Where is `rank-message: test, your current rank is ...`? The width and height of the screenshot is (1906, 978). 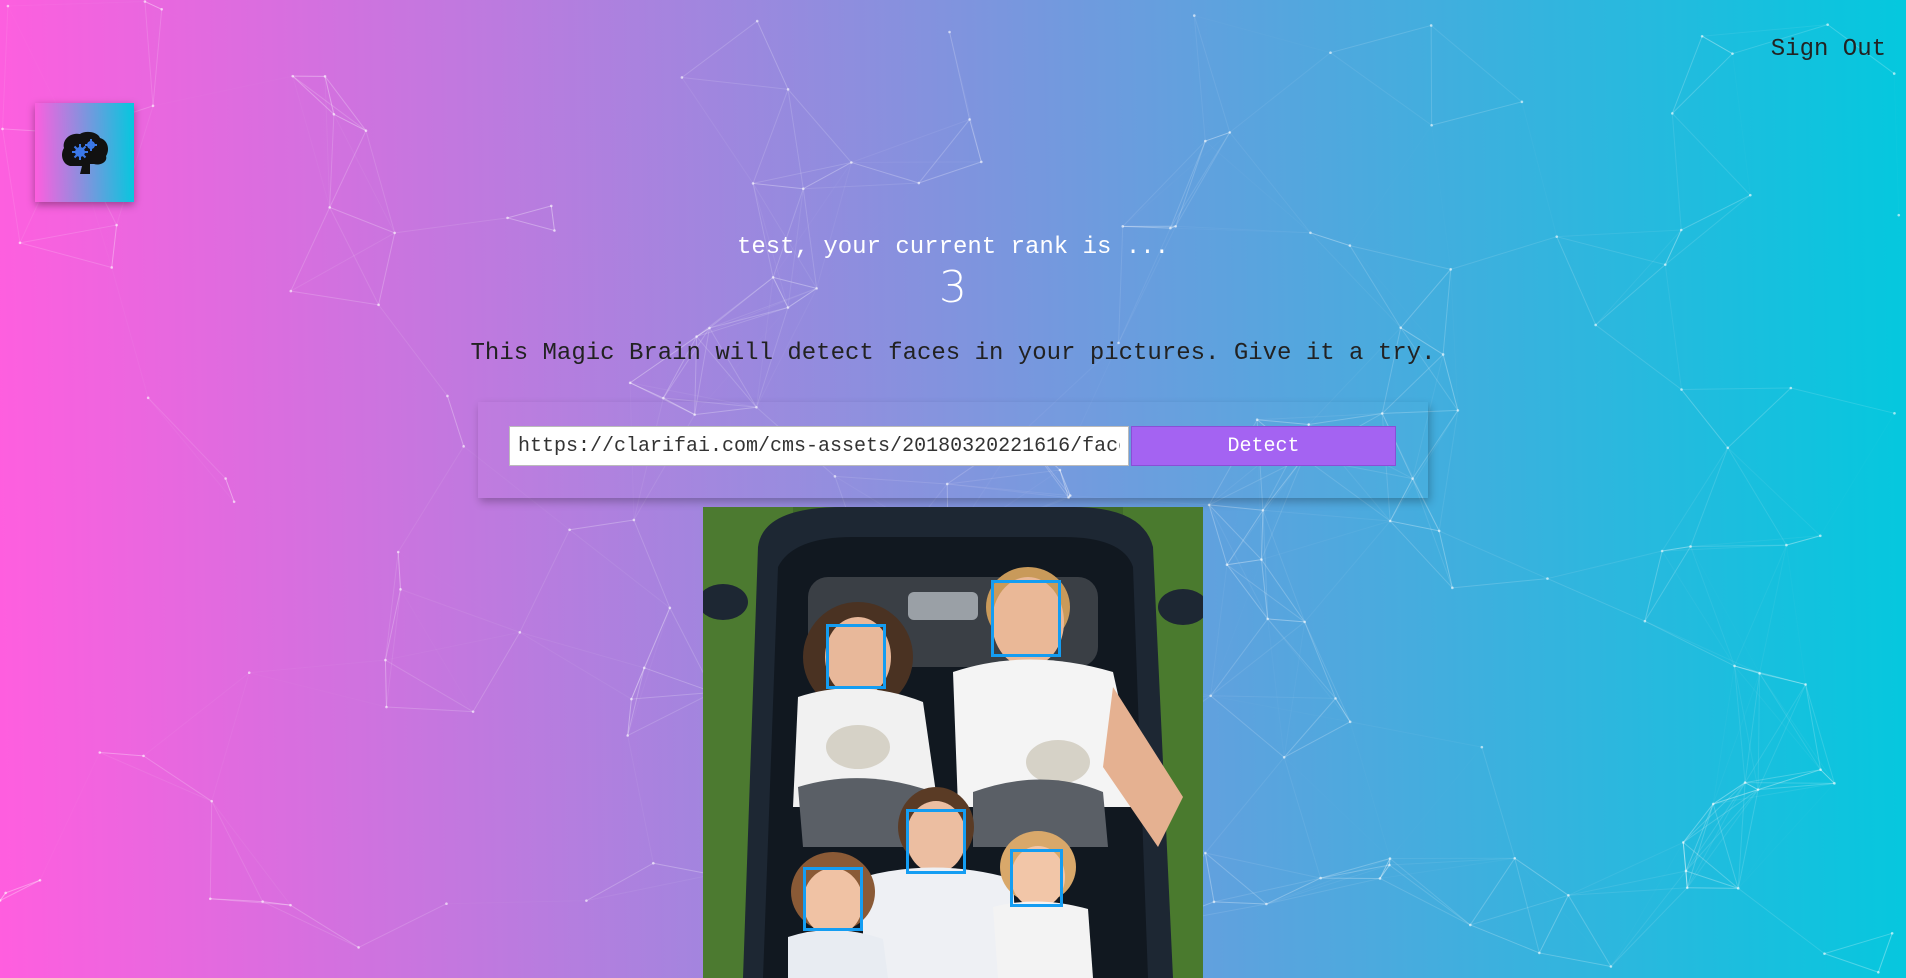
rank-message: test, your current rank is ... is located at coordinates (953, 247).